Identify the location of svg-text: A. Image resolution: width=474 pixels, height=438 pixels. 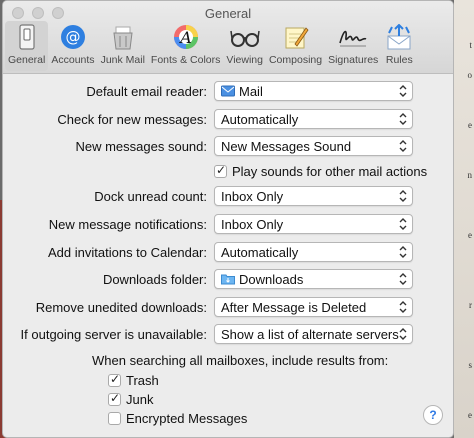
(185, 37).